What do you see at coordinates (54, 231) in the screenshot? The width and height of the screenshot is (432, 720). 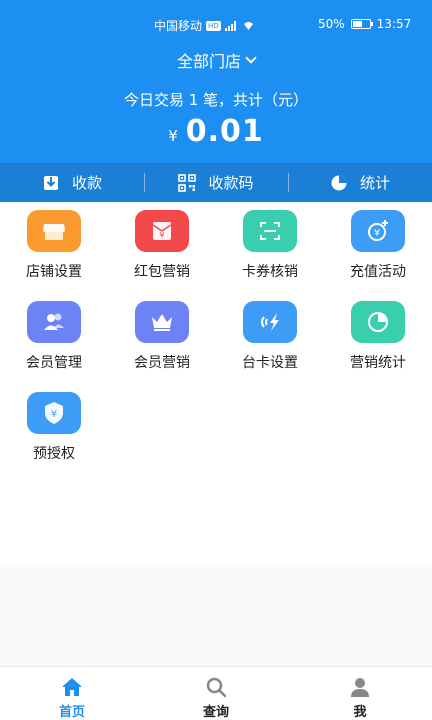 I see `store-icon` at bounding box center [54, 231].